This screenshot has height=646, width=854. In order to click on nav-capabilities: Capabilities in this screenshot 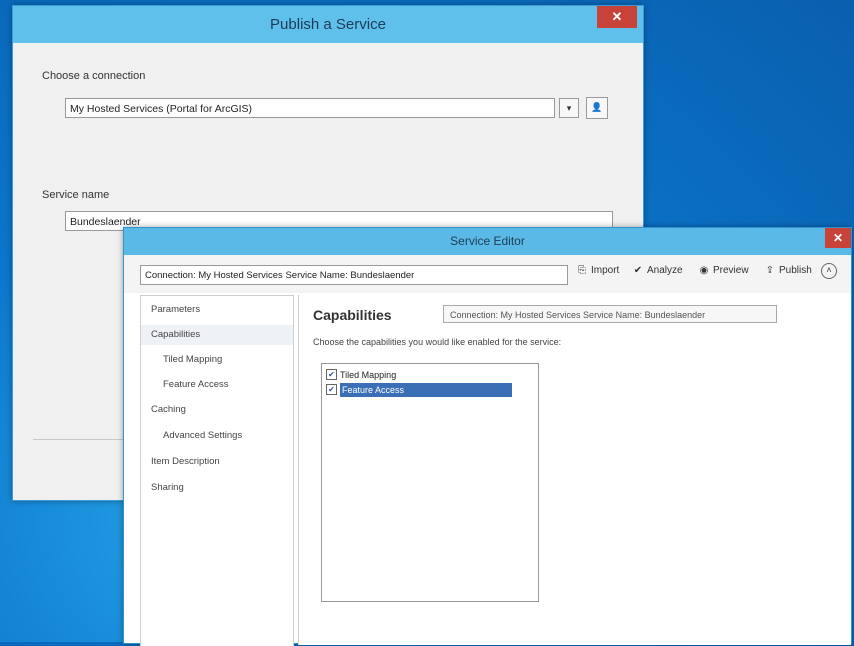, I will do `click(217, 335)`.